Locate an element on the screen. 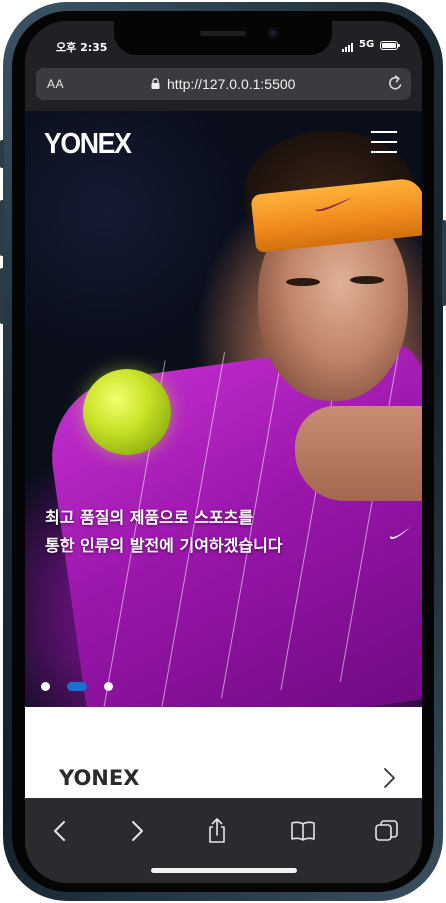  back-icon is located at coordinates (61, 831).